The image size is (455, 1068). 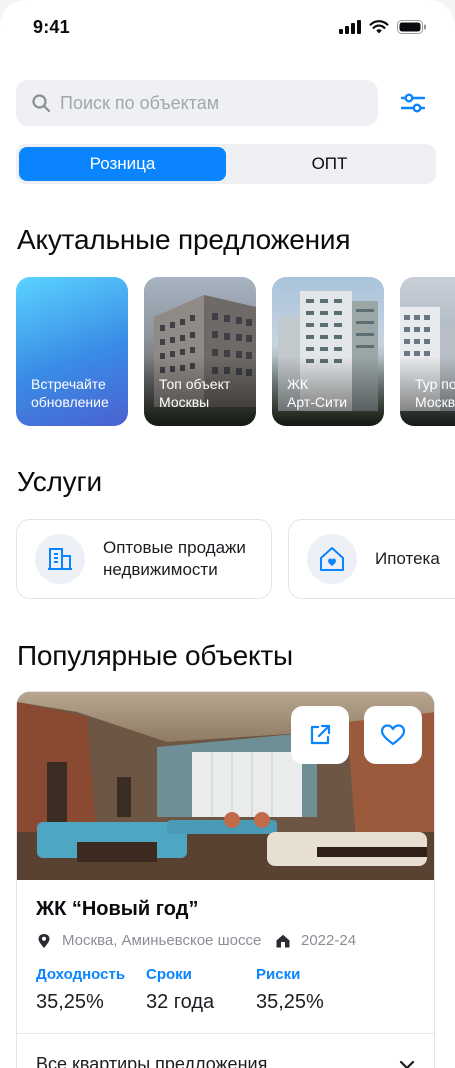 I want to click on services-list: Оптовые продажи недвижимости Ипотека, so click(x=235, y=559).